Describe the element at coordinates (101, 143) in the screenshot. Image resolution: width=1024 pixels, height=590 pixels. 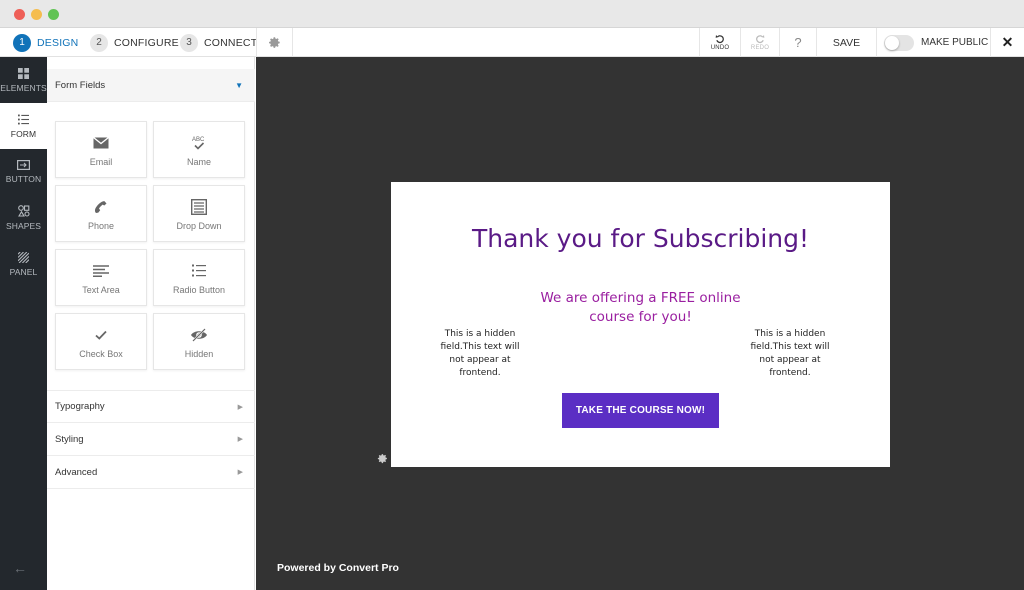
I see `envelope-icon` at that location.